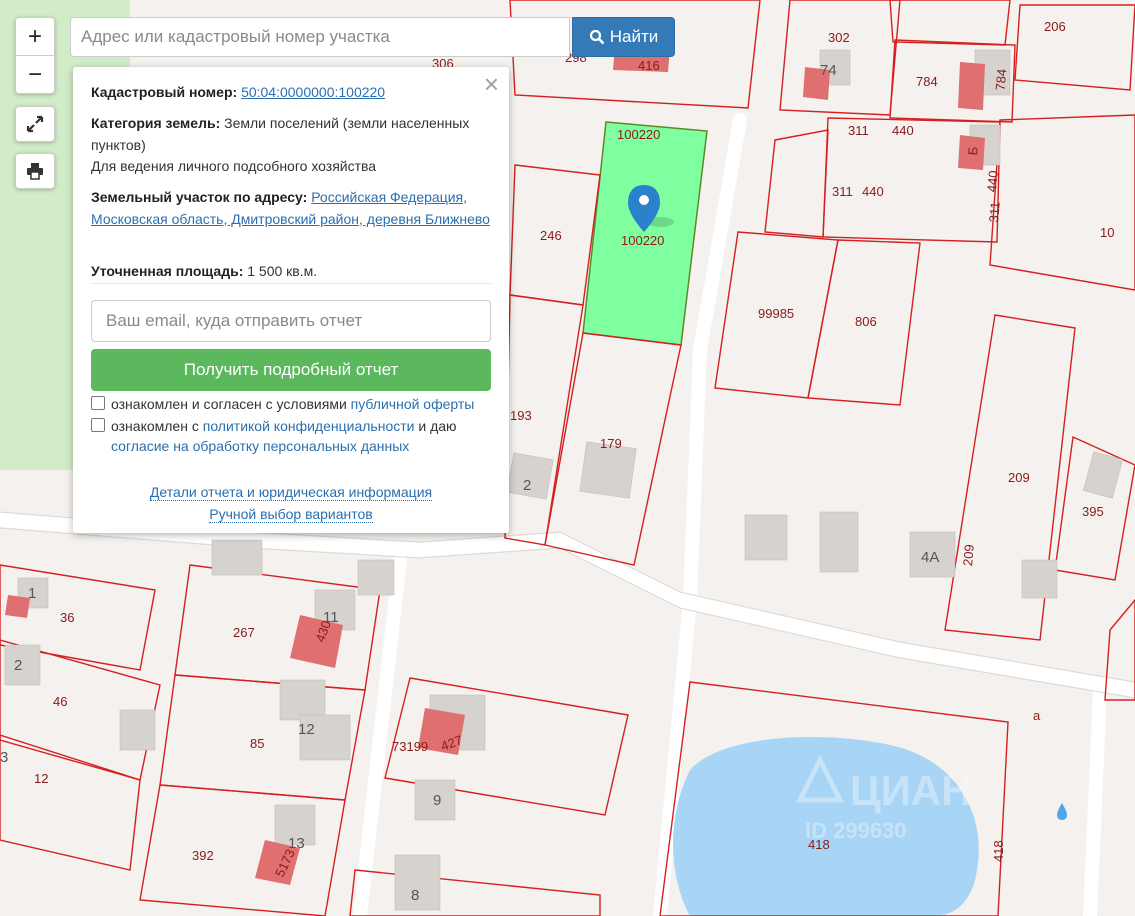  Describe the element at coordinates (35, 74) in the screenshot. I see `zoom-out-button: −` at that location.